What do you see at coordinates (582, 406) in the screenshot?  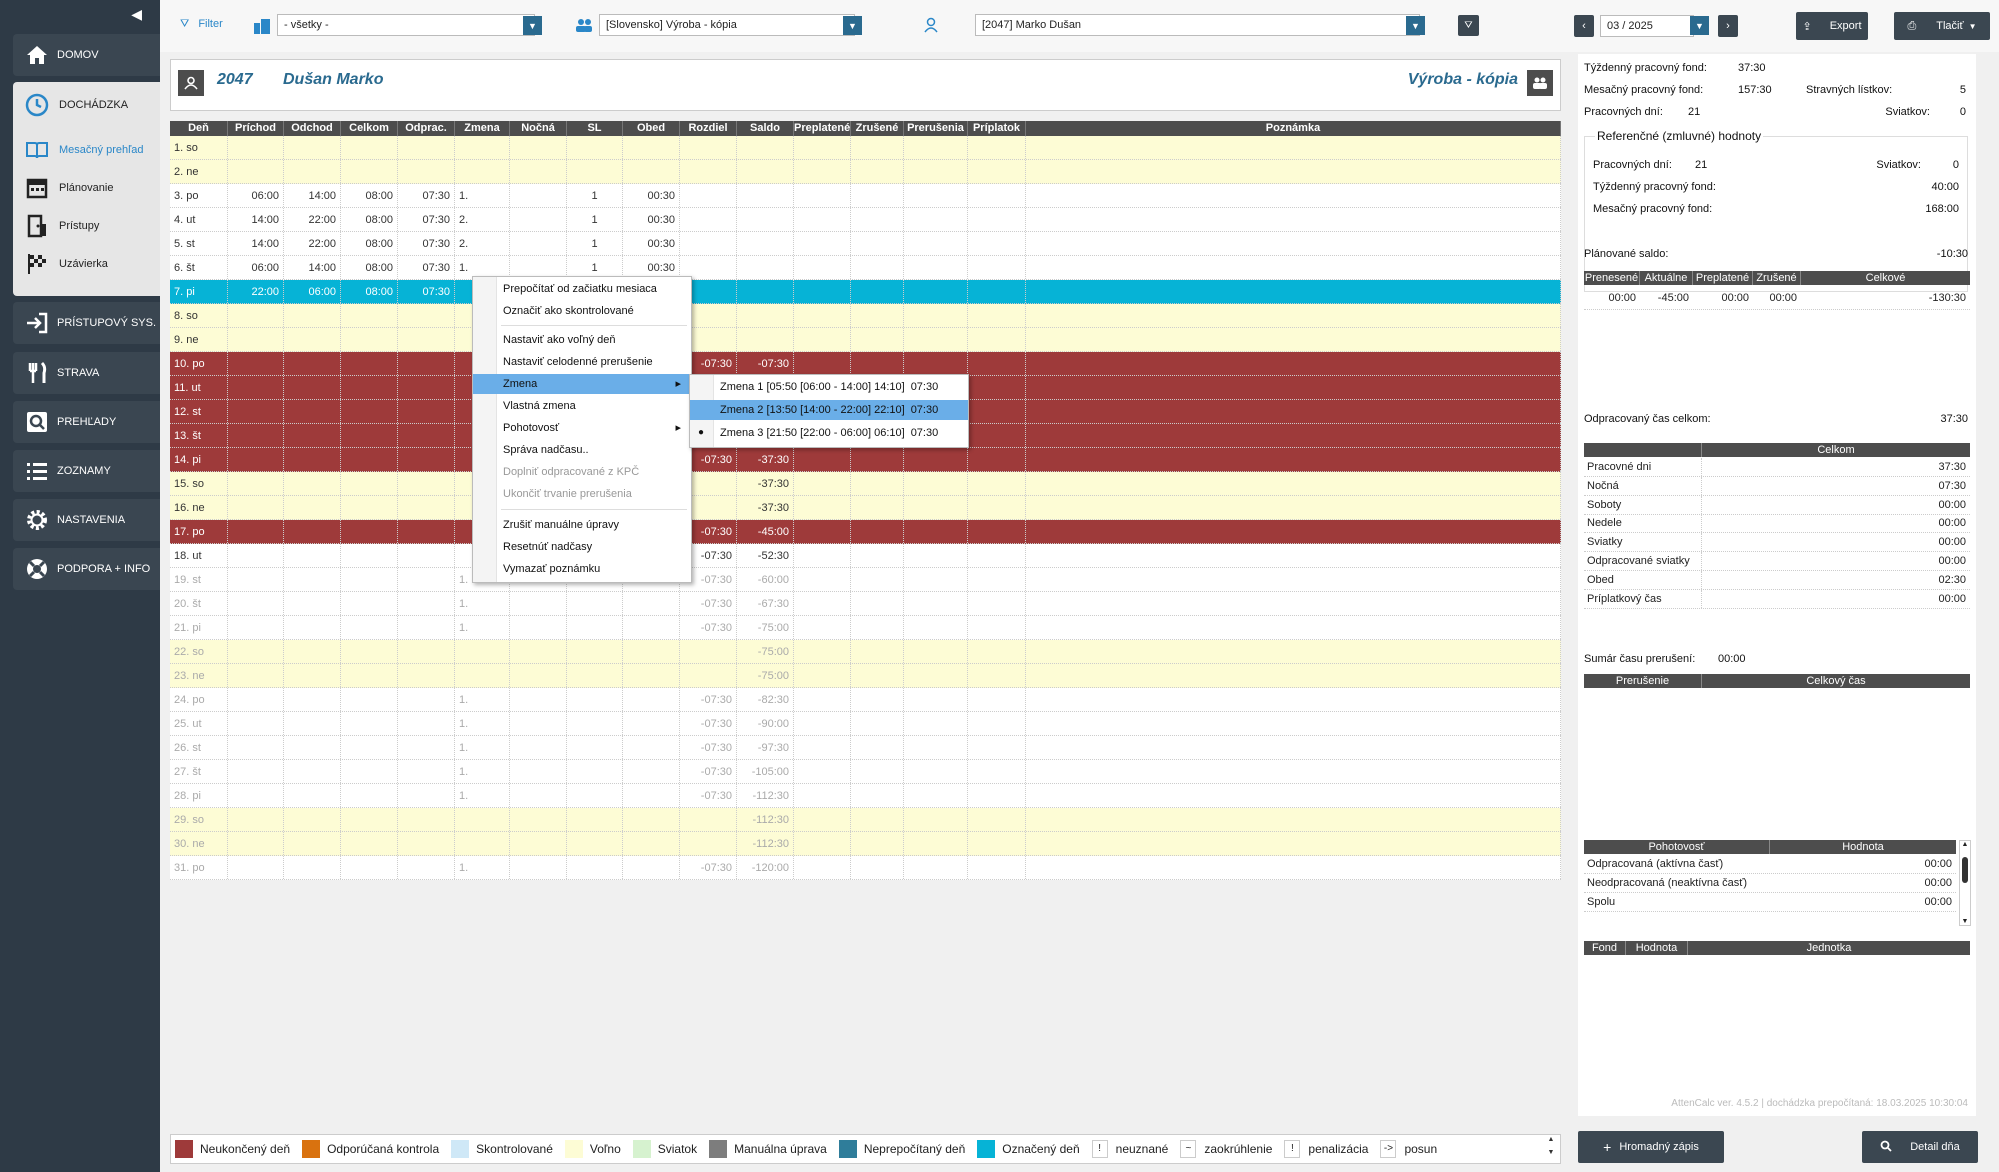 I see `menu-item-custom-shift: Vlastná zmena` at bounding box center [582, 406].